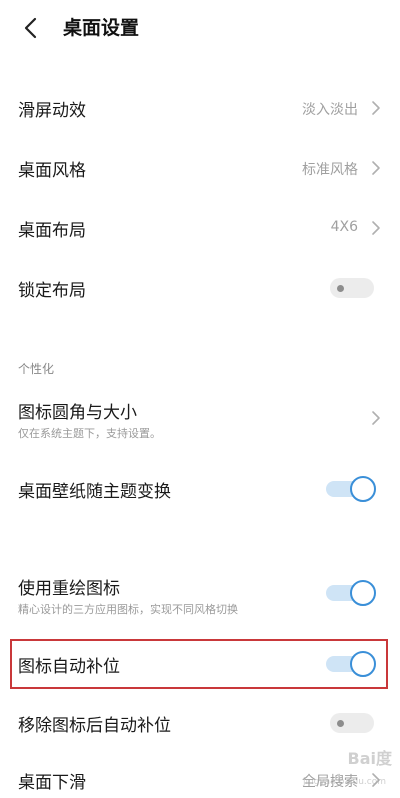  What do you see at coordinates (31, 28) in the screenshot?
I see `chevron-left-icon` at bounding box center [31, 28].